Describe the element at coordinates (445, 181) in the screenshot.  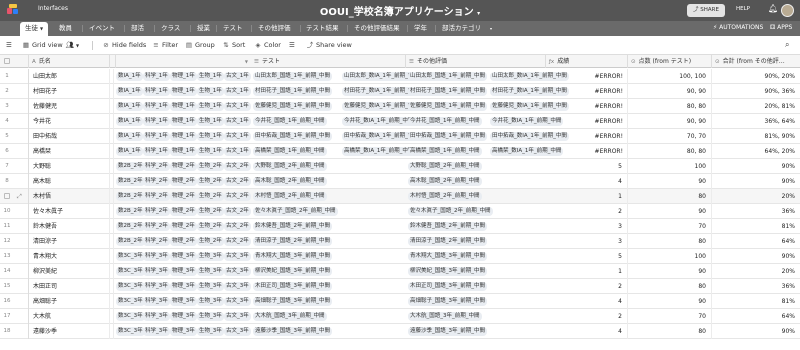
I see `linked-record-chip: 高木聡_国語_2年_前期_中間` at that location.